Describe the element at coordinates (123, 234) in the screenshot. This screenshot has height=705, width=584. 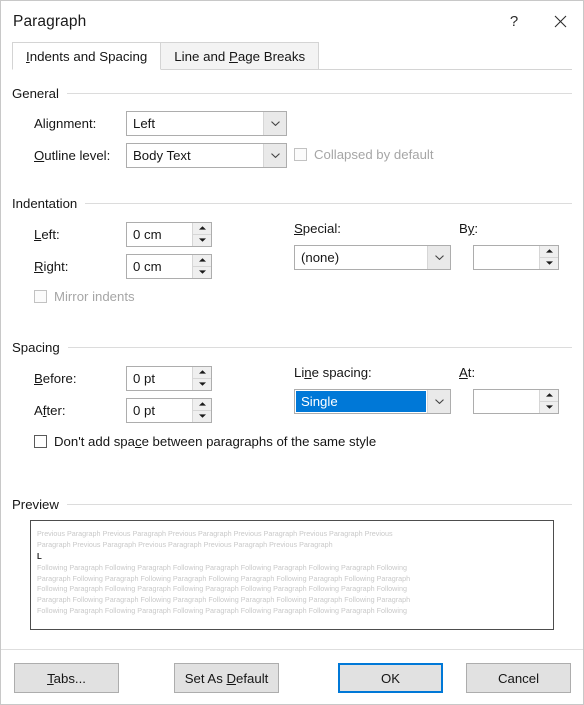
I see `field-indent-left: Left: 0 cm` at that location.